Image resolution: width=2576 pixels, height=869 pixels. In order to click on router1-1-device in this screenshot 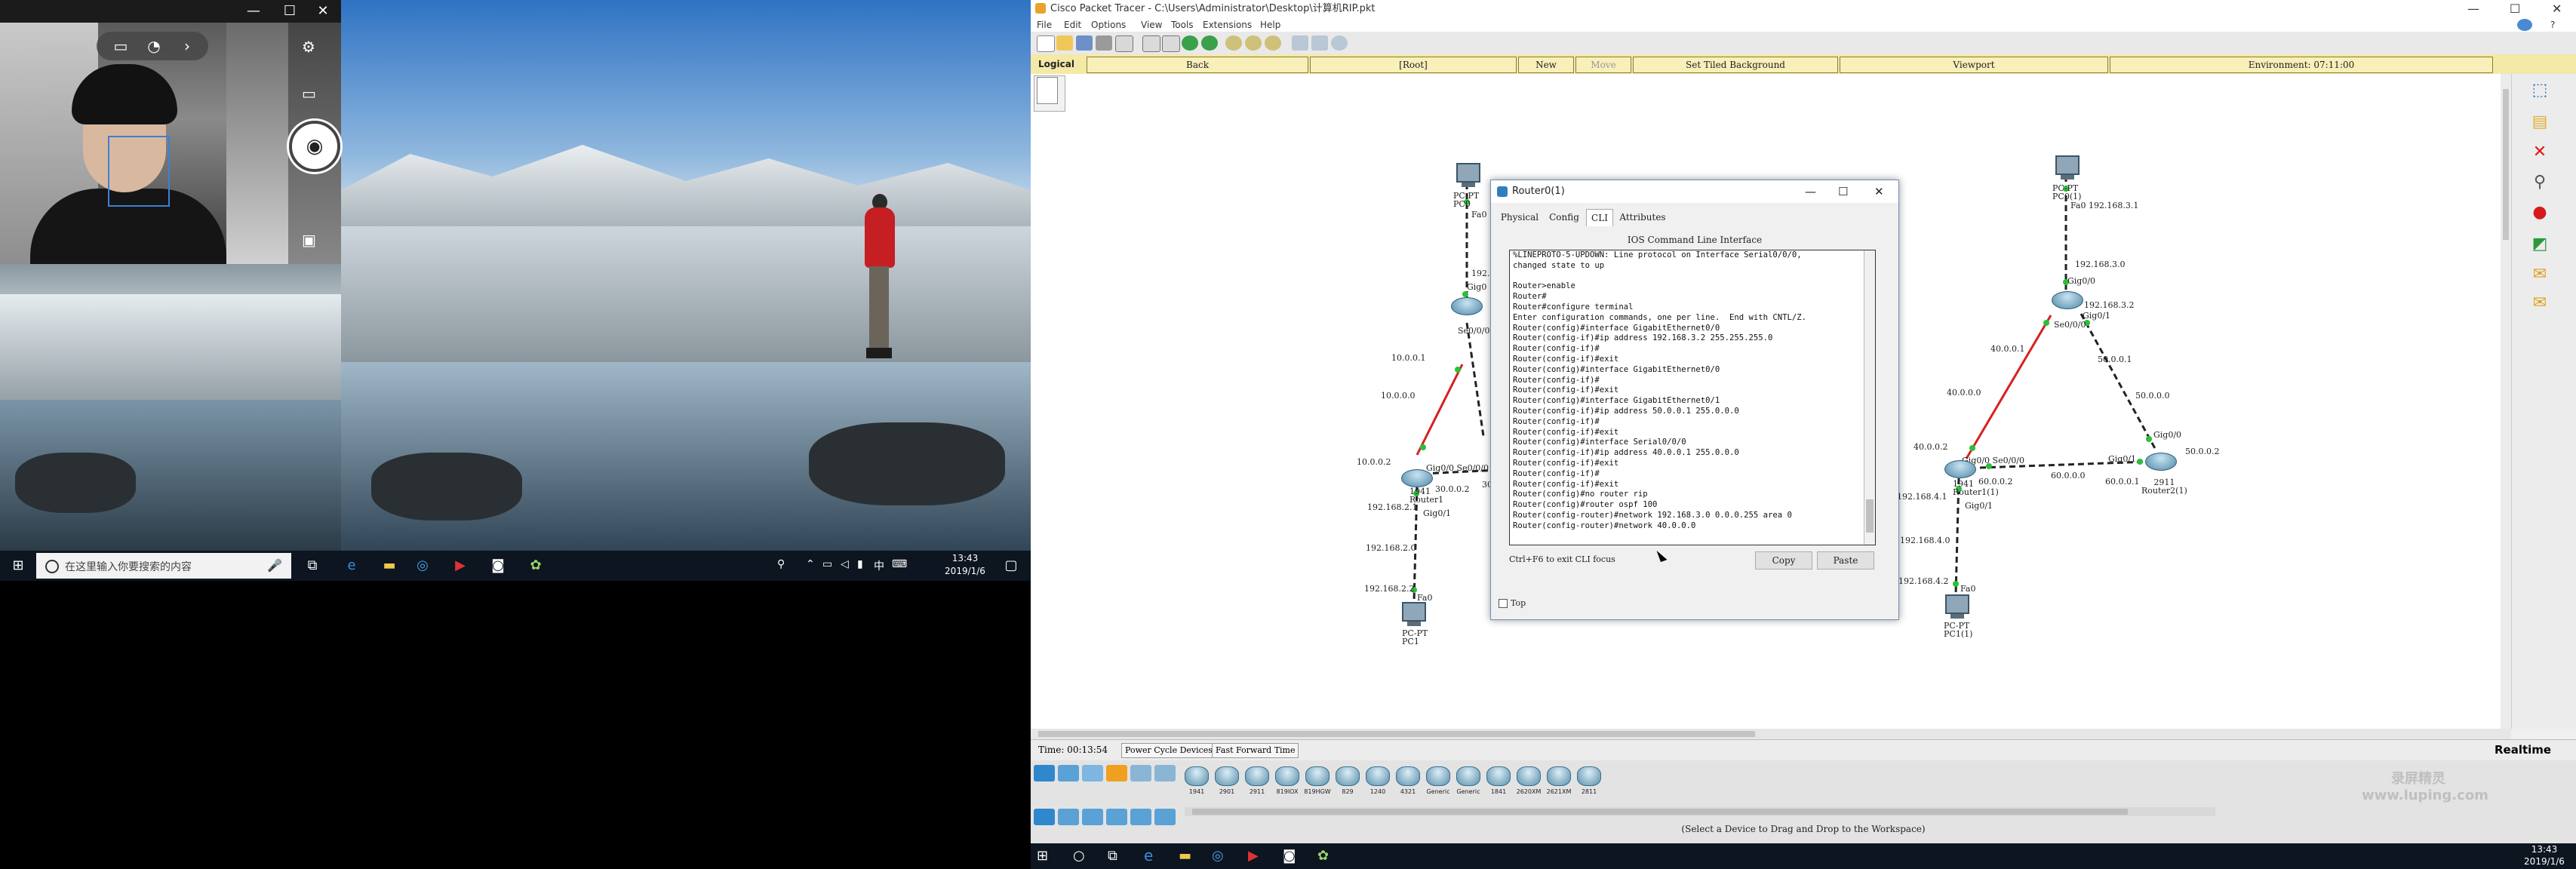, I will do `click(1960, 469)`.